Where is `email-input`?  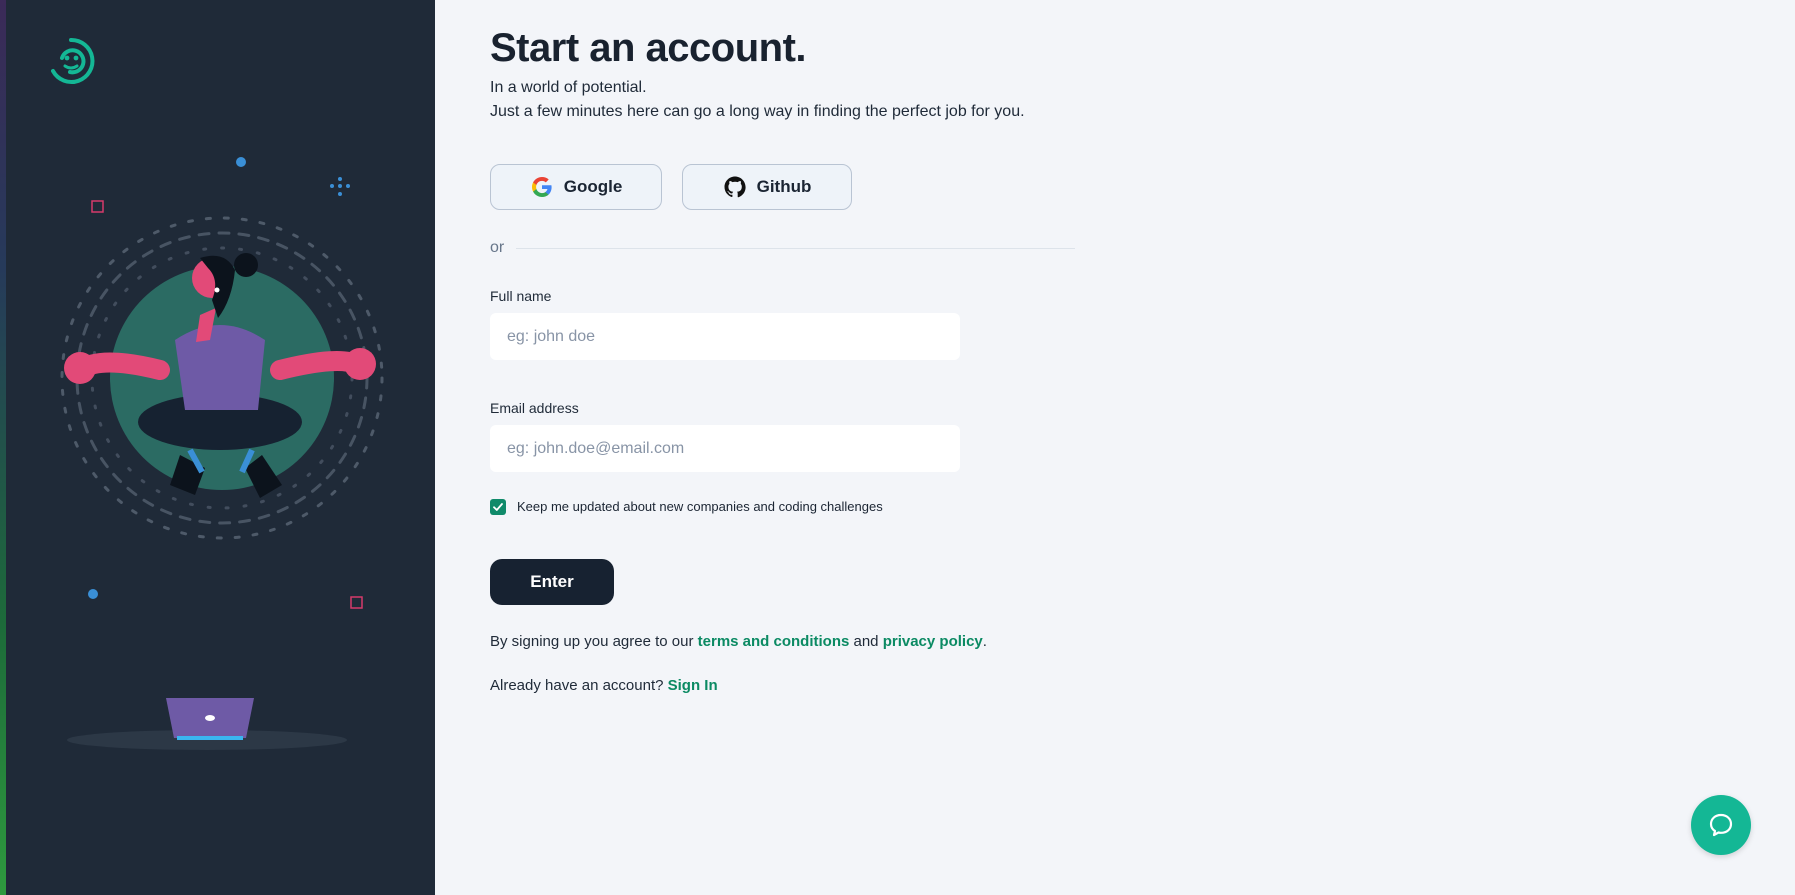 email-input is located at coordinates (725, 448).